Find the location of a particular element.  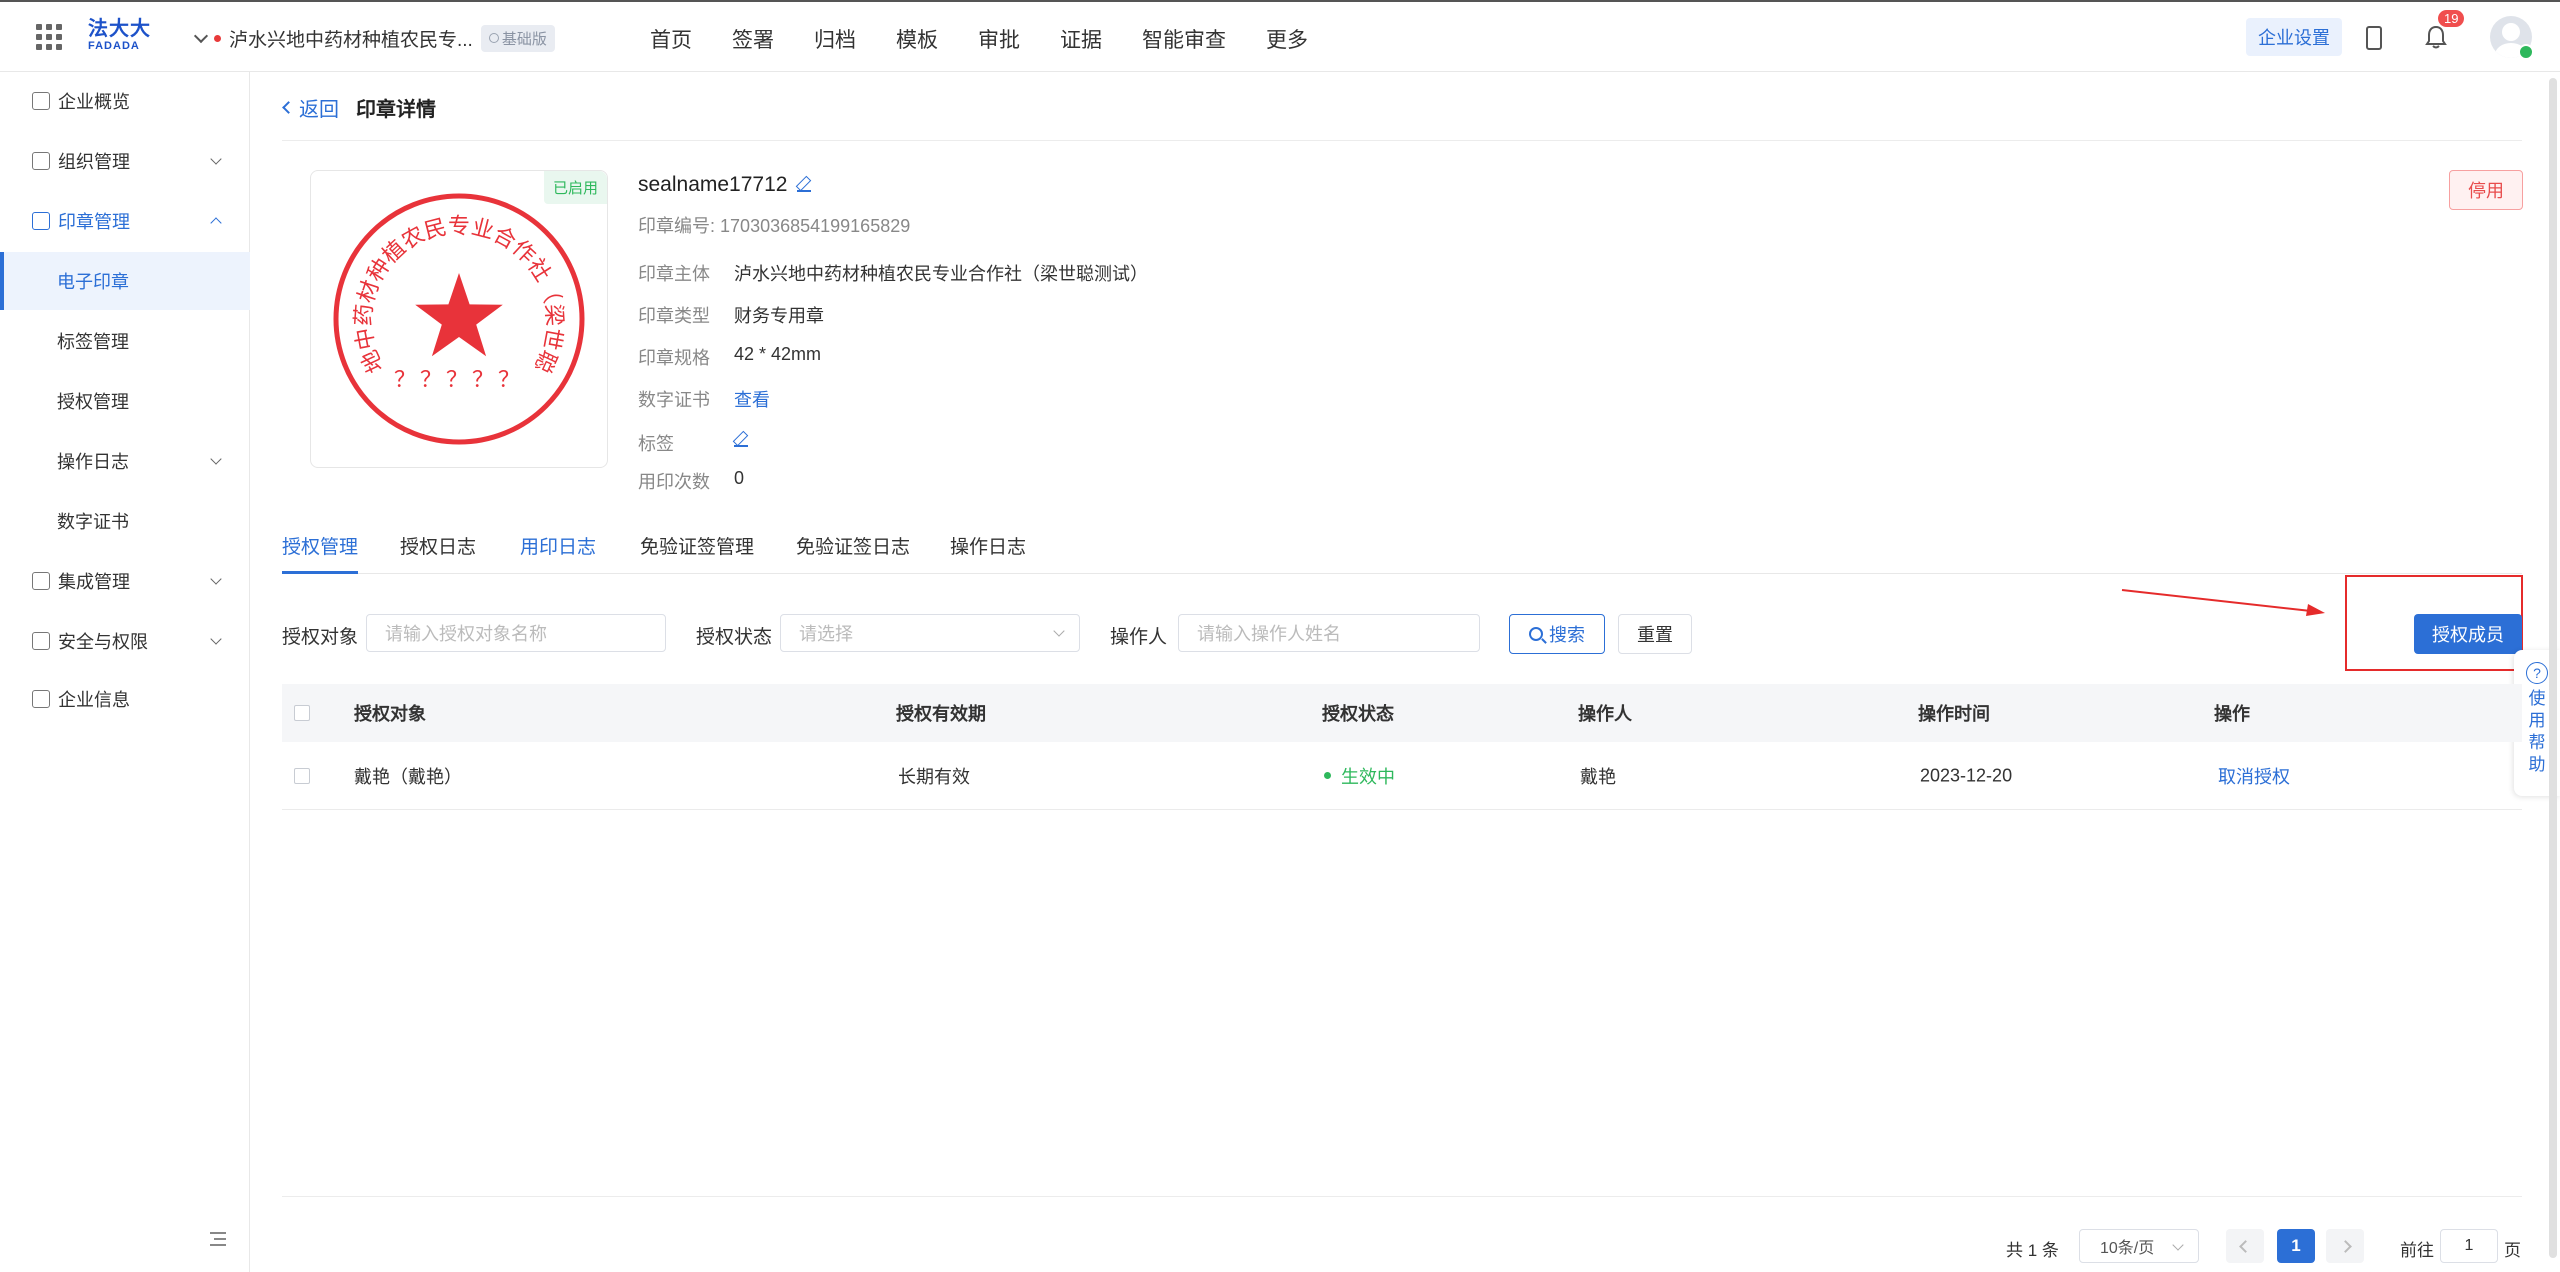

main-nav: 首页 签署 归档 模板 审批 证据 智能审查 更多 is located at coordinates (979, 39).